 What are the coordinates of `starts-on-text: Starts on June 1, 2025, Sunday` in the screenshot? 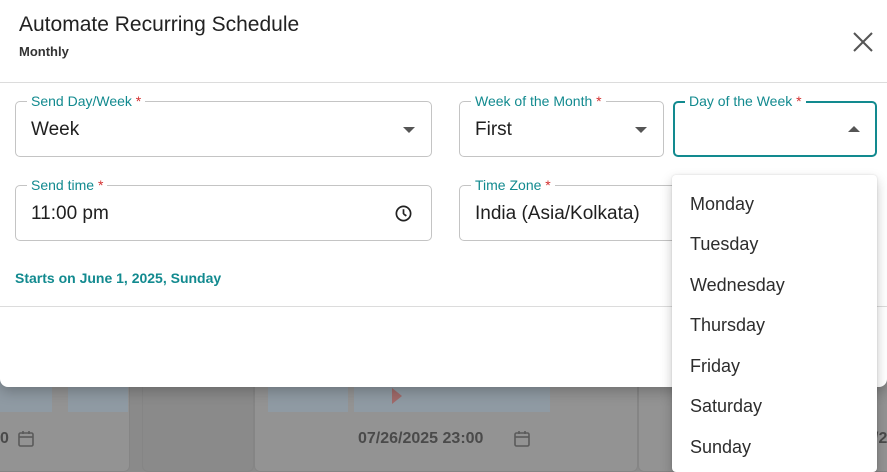 It's located at (118, 278).